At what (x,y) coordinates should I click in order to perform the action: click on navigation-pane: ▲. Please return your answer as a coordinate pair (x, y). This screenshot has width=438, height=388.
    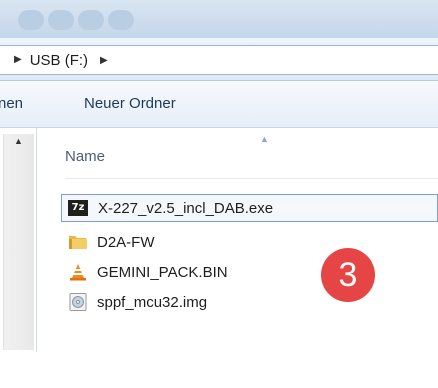
    Looking at the image, I should click on (18, 240).